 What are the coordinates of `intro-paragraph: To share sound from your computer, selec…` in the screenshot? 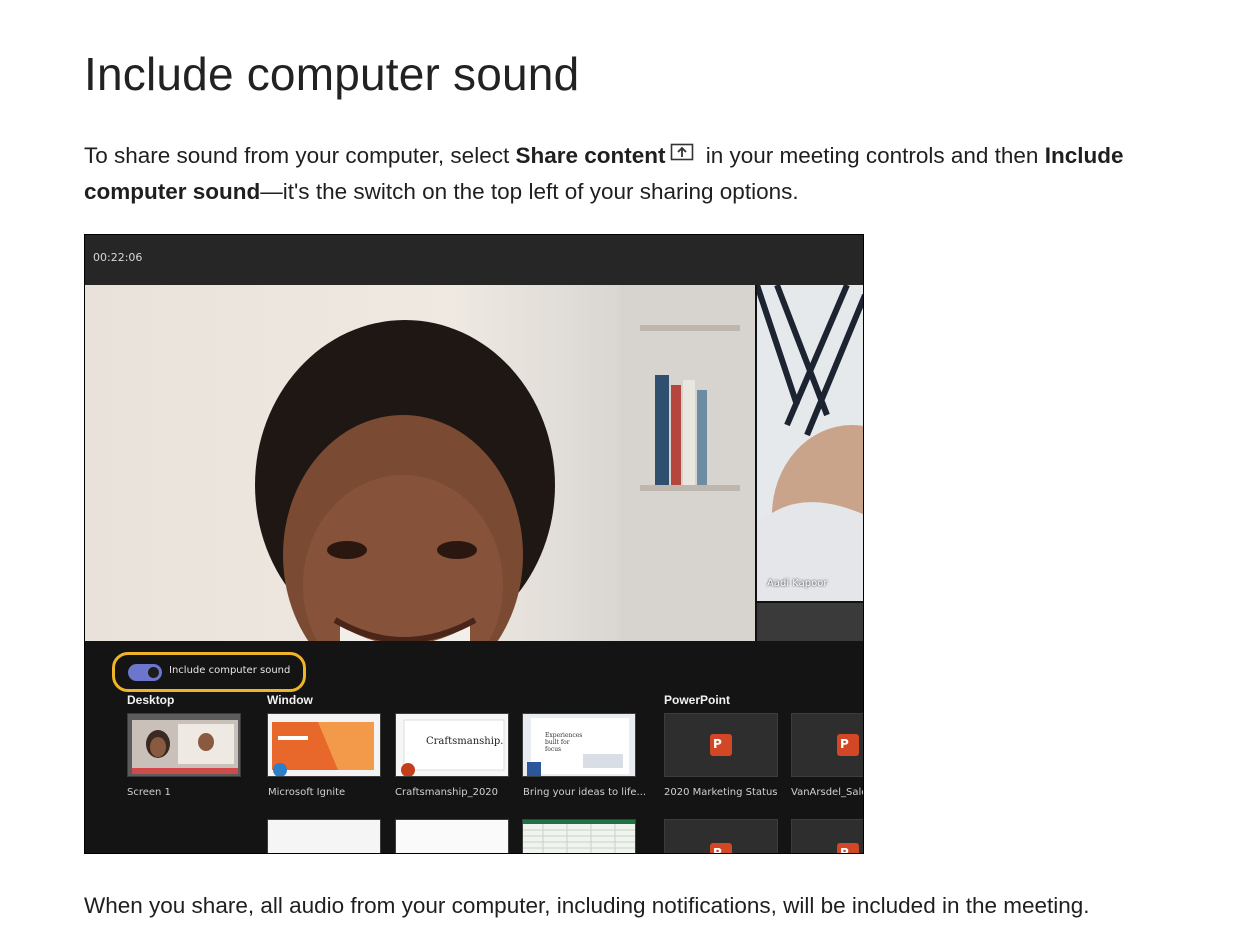 It's located at (654, 174).